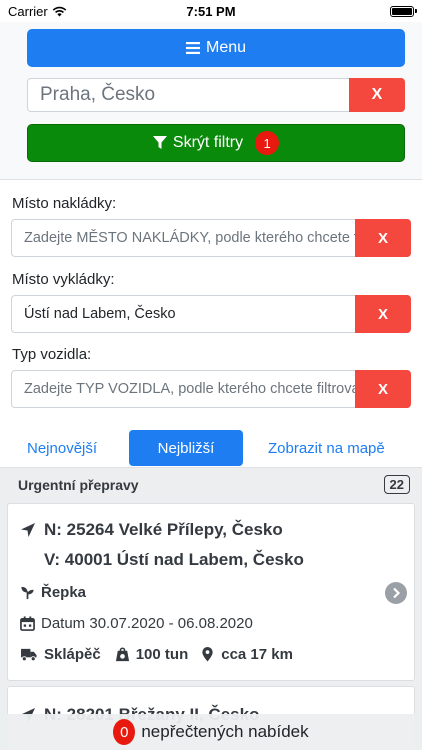 This screenshot has height=750, width=422. I want to click on filter-label: Skrýt filtry, so click(208, 142).